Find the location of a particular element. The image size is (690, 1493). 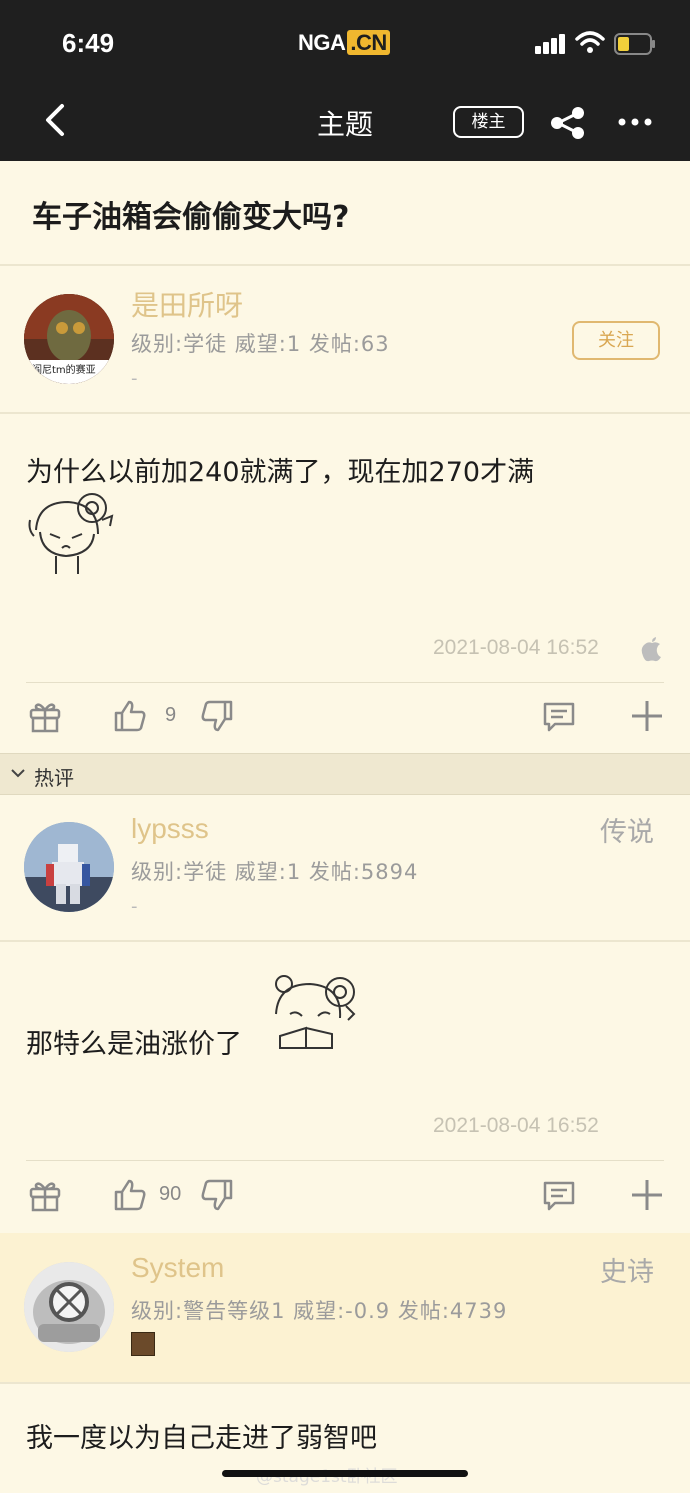

topic-title: 车子油箱会偷偷变大吗? is located at coordinates (191, 217).